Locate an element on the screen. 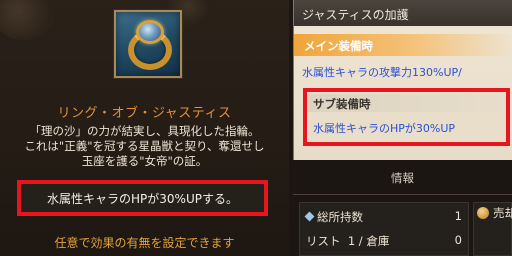  description-line: 「理の沙」の力が結実し、具現化した指輪。 is located at coordinates (144, 131).